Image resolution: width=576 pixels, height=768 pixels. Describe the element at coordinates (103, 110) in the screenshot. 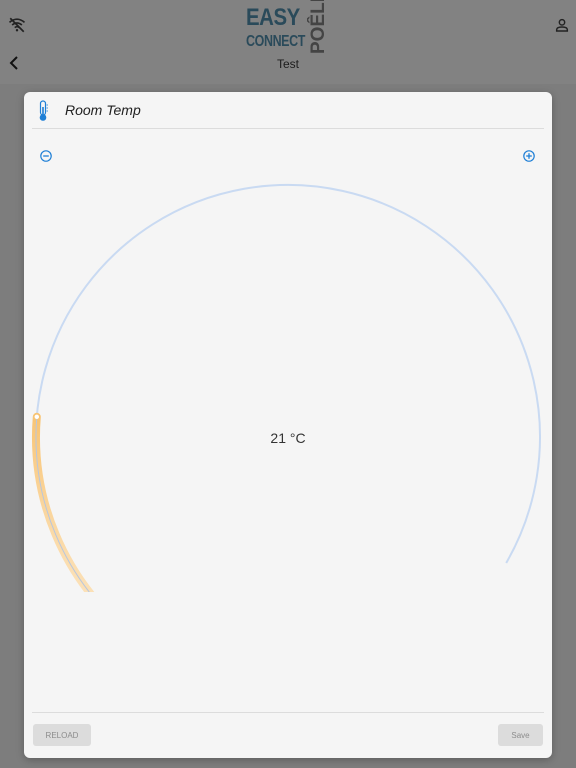

I see `dialog-title: Room Temp` at that location.